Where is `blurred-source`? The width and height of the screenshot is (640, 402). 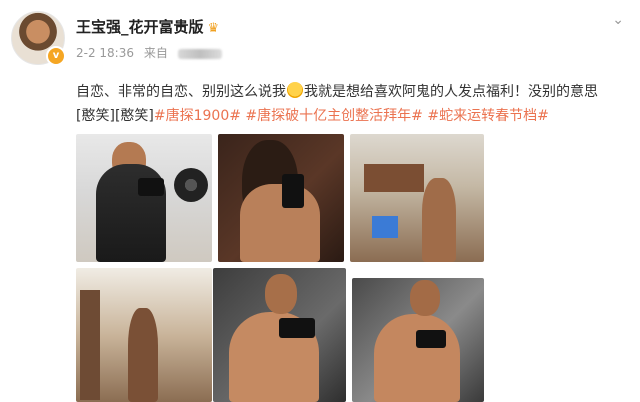 blurred-source is located at coordinates (199, 53).